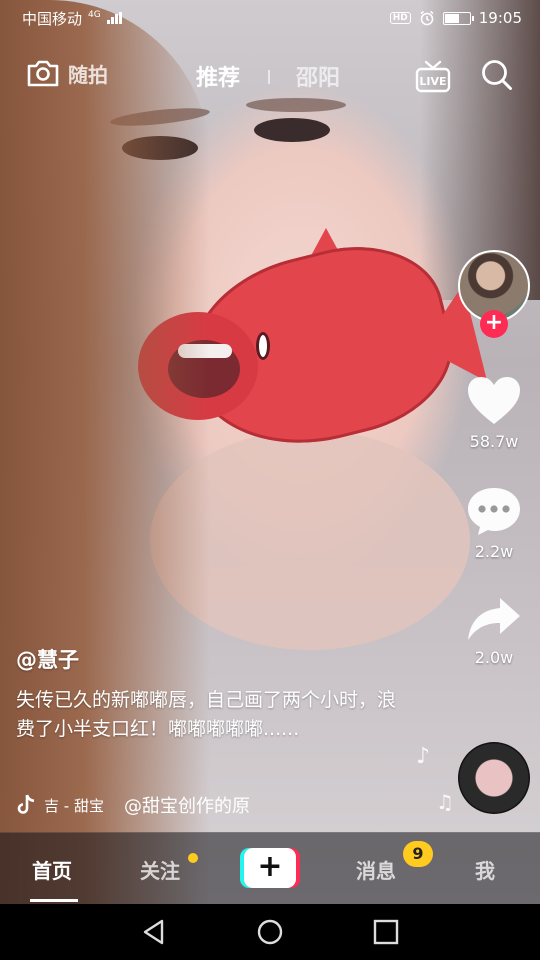 The image size is (540, 960). I want to click on tab-me: 我, so click(485, 869).